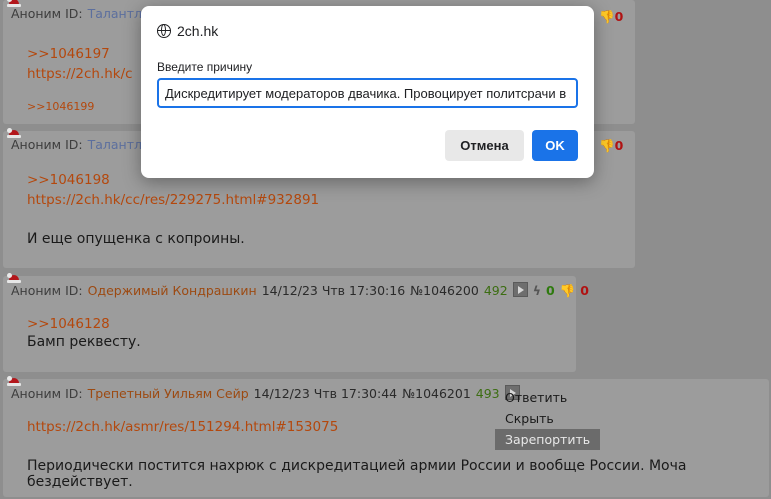 The width and height of the screenshot is (771, 499). Describe the element at coordinates (520, 289) in the screenshot. I see `play-icon` at that location.